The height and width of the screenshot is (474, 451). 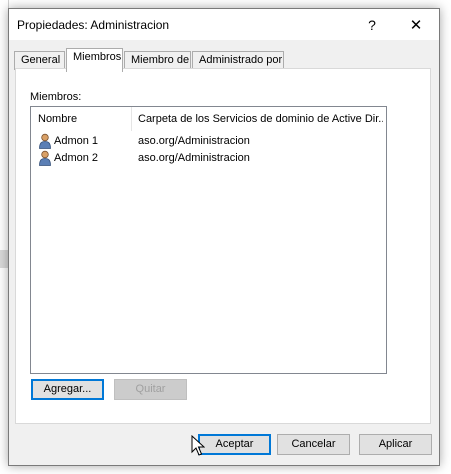 What do you see at coordinates (313, 444) in the screenshot?
I see `cancel-button: Cancelar` at bounding box center [313, 444].